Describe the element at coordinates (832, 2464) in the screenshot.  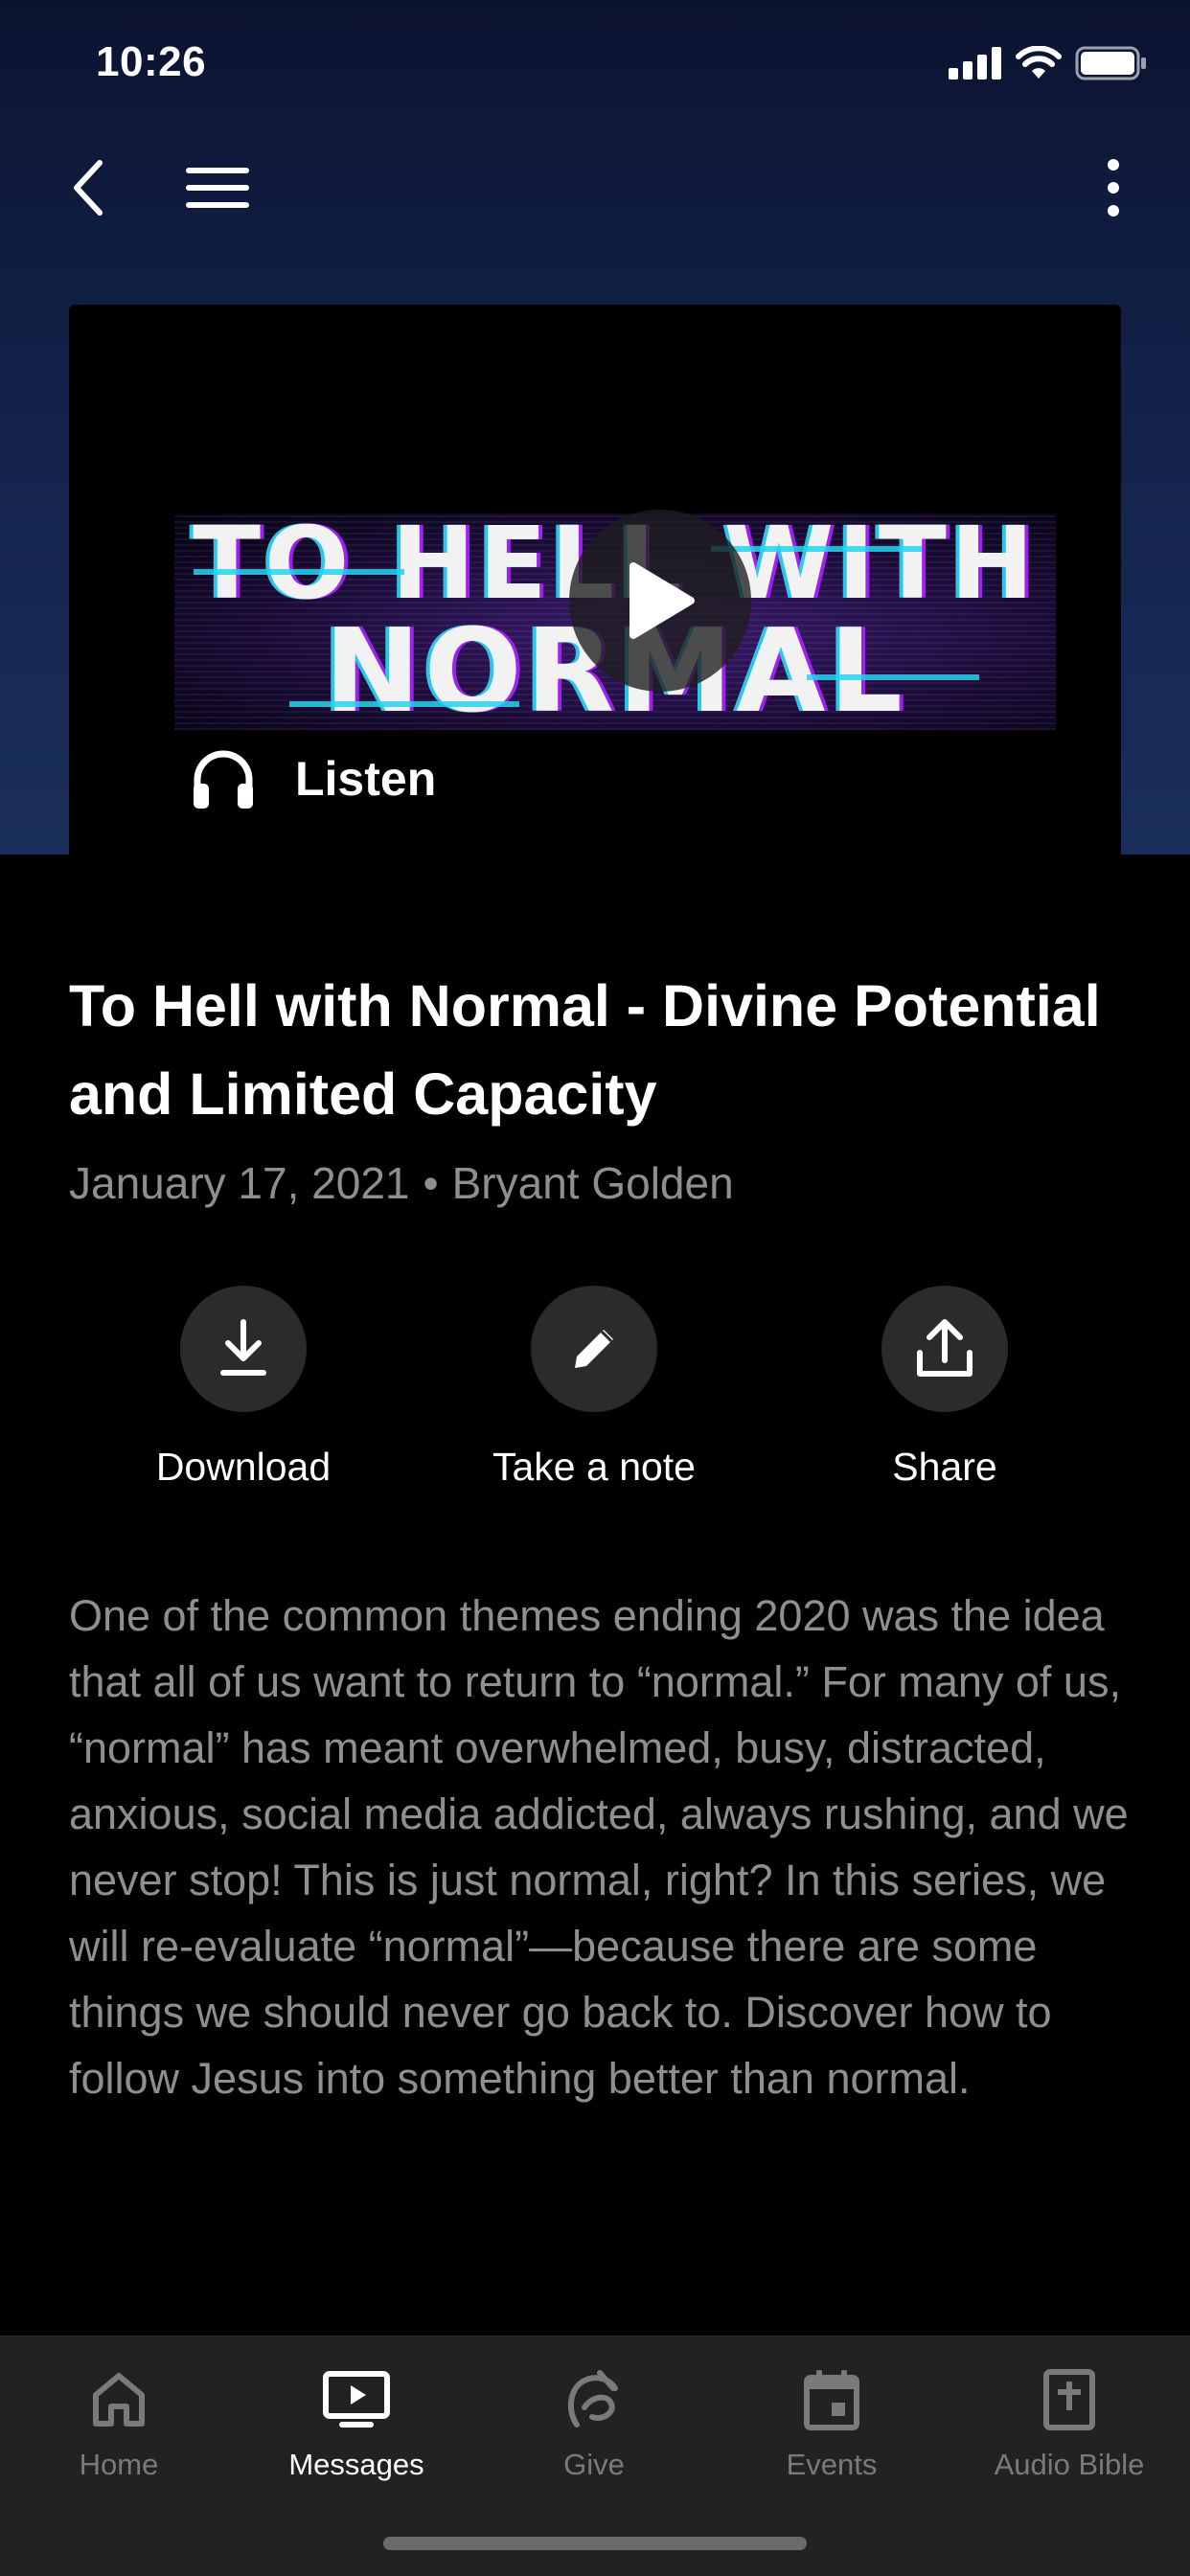
I see `tab-events-label: Events` at that location.